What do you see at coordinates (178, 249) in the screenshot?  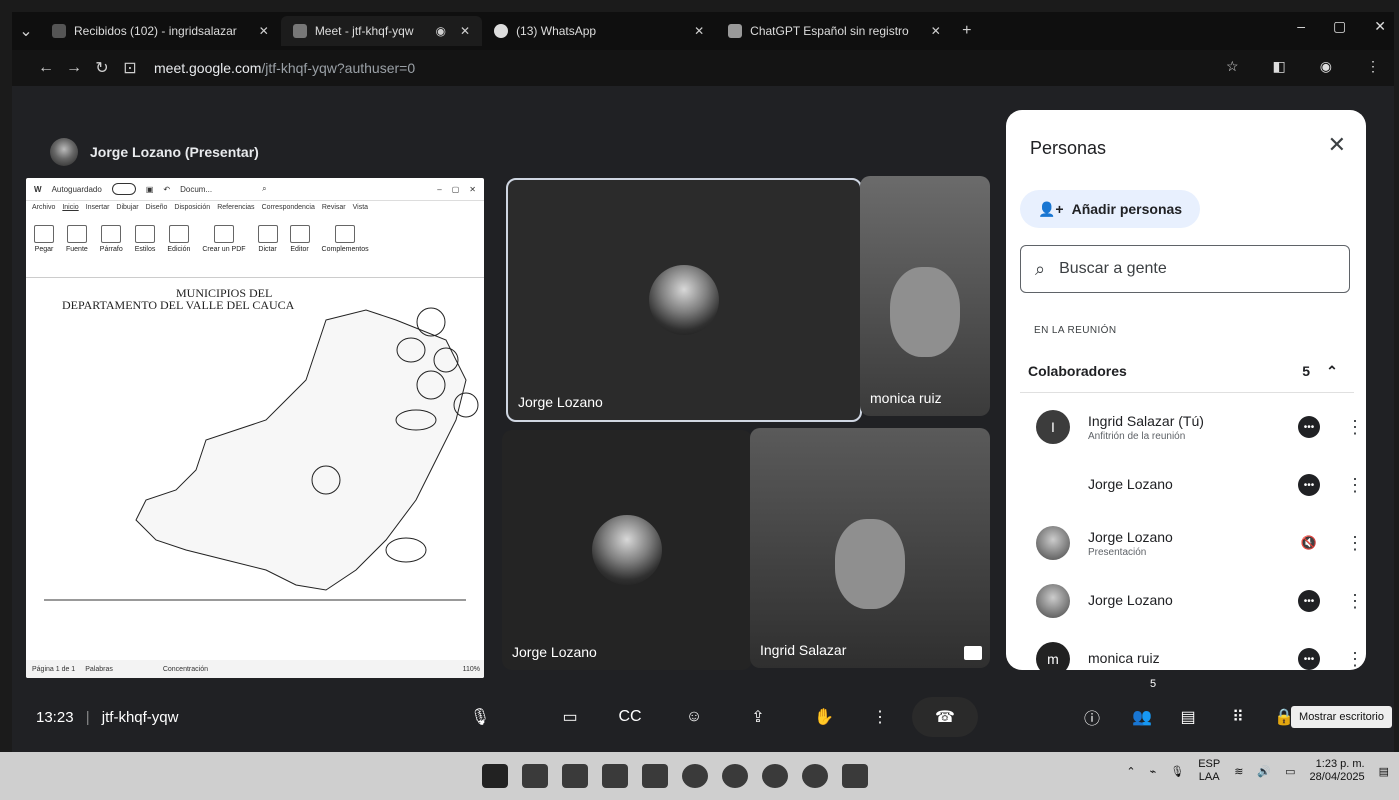 I see `ribbon-editing: Edición` at bounding box center [178, 249].